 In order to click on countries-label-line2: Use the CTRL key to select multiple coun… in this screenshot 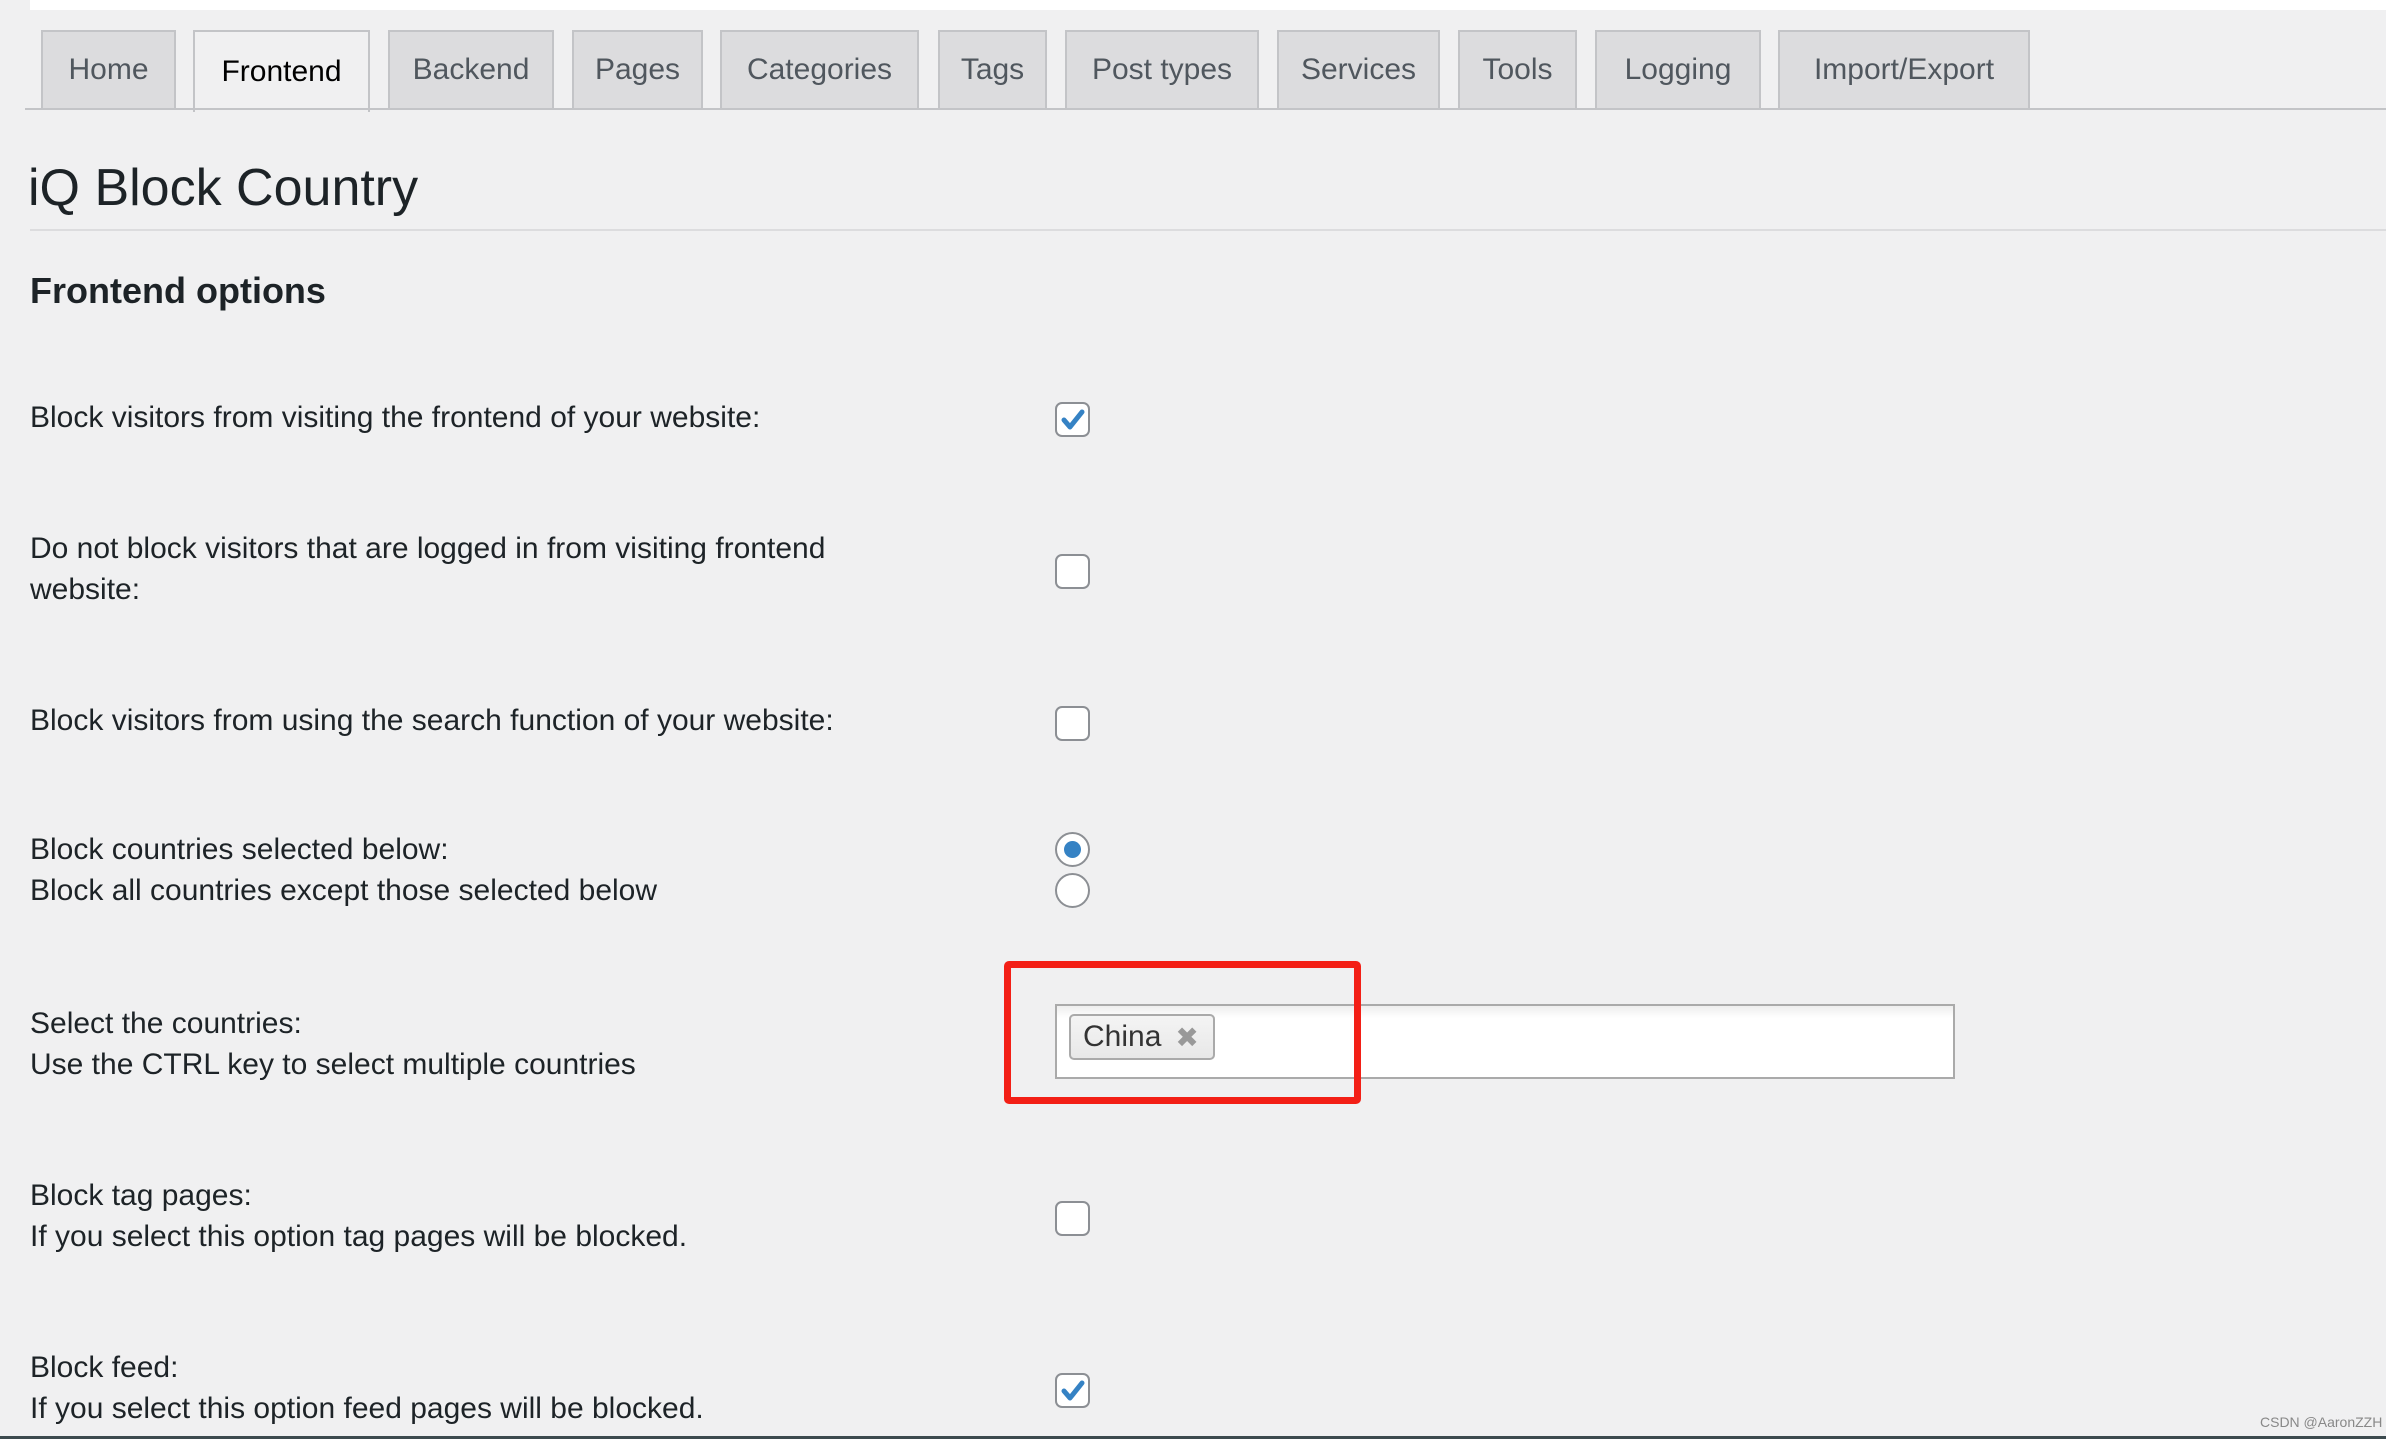, I will do `click(333, 1064)`.